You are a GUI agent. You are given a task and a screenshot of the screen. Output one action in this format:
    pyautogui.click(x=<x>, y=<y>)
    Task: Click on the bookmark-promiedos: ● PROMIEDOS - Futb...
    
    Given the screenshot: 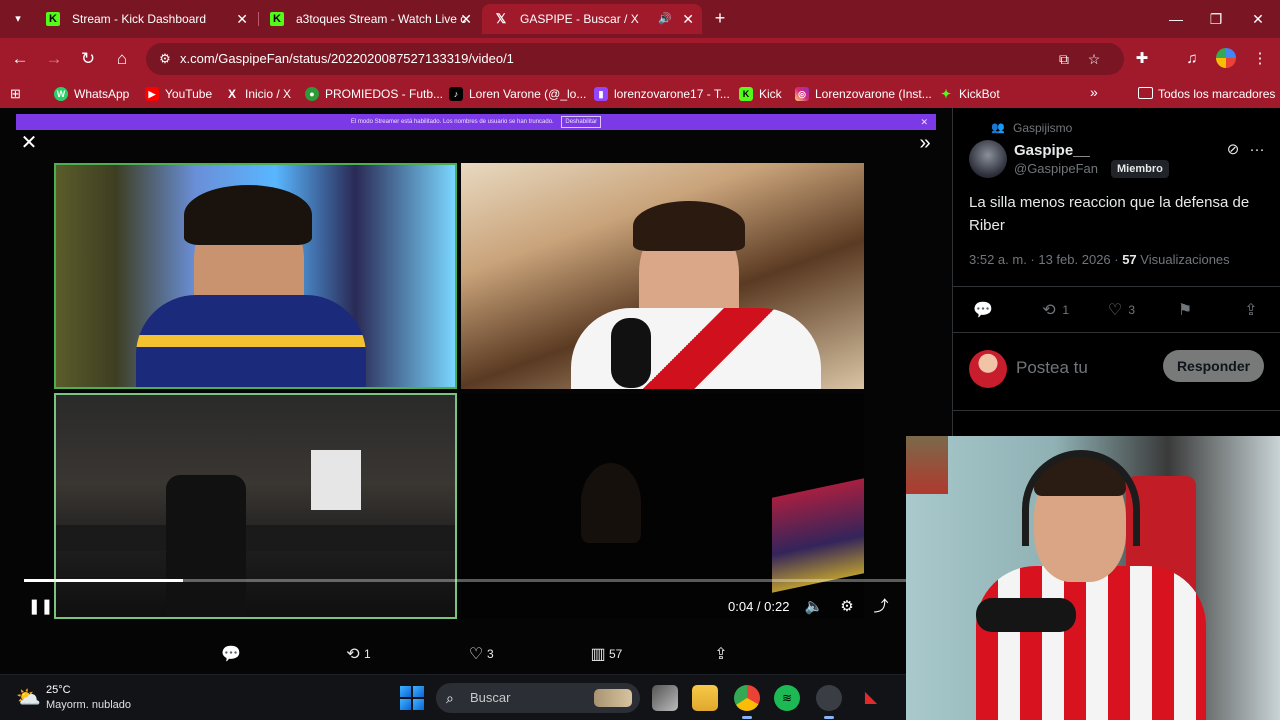 What is the action you would take?
    pyautogui.click(x=374, y=94)
    